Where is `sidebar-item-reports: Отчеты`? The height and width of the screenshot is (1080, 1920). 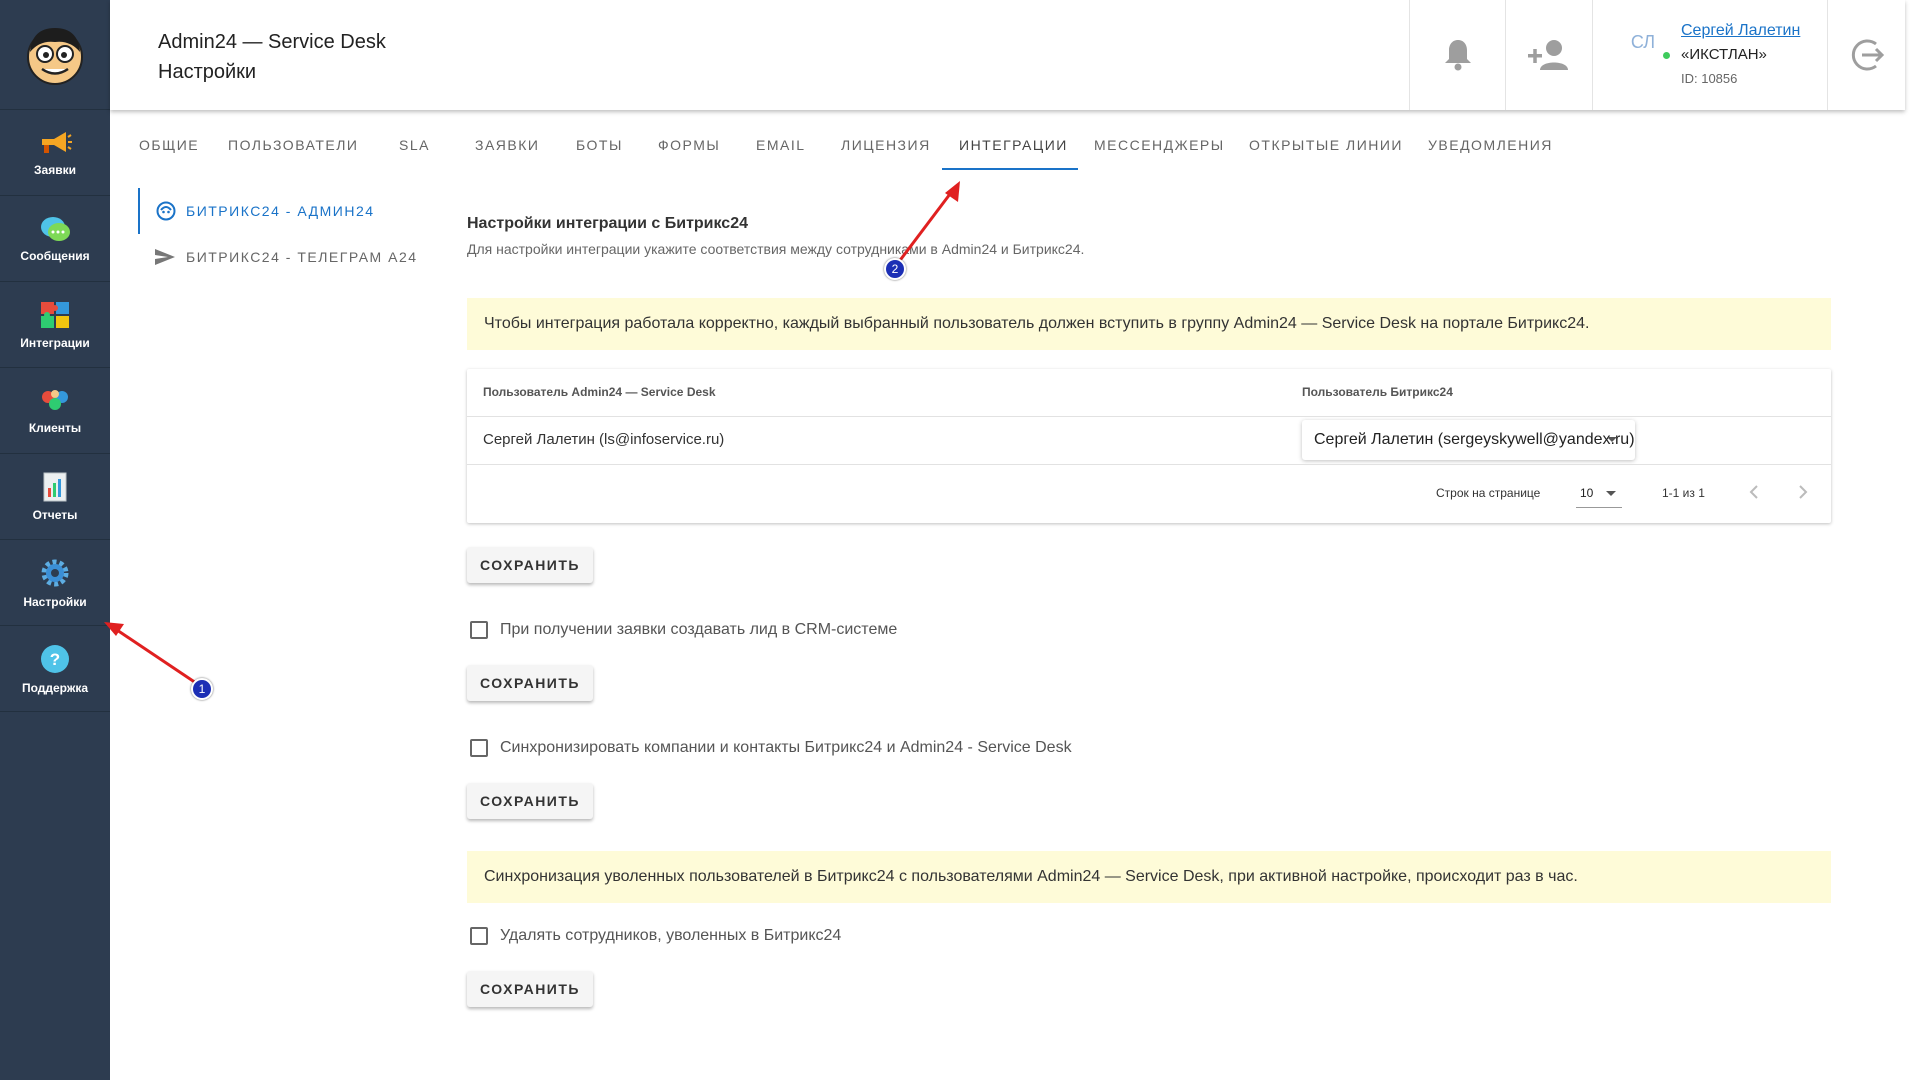
sidebar-item-reports: Отчеты is located at coordinates (55, 497).